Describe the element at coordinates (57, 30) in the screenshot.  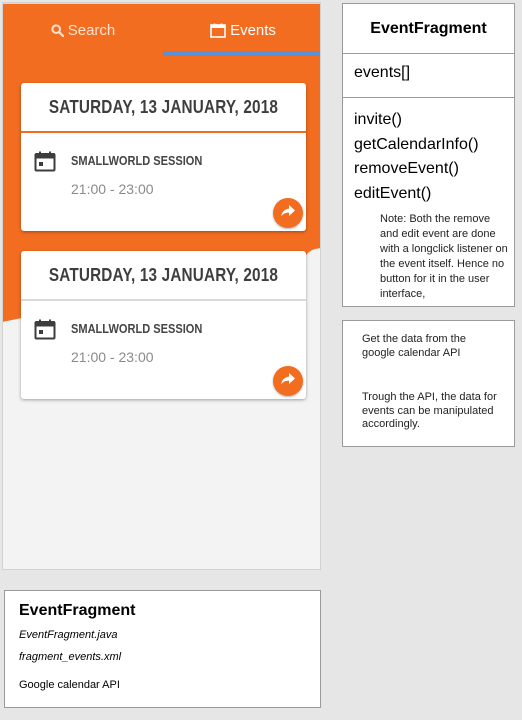
I see `search-icon` at that location.